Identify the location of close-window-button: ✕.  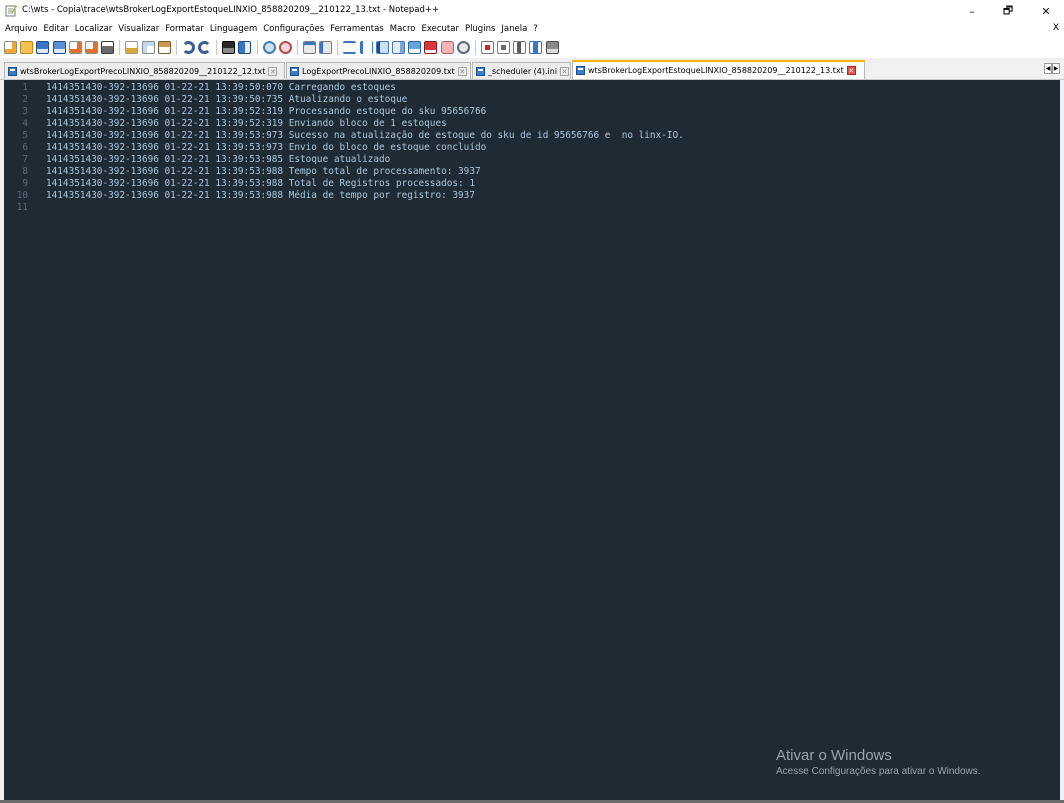
(1046, 11).